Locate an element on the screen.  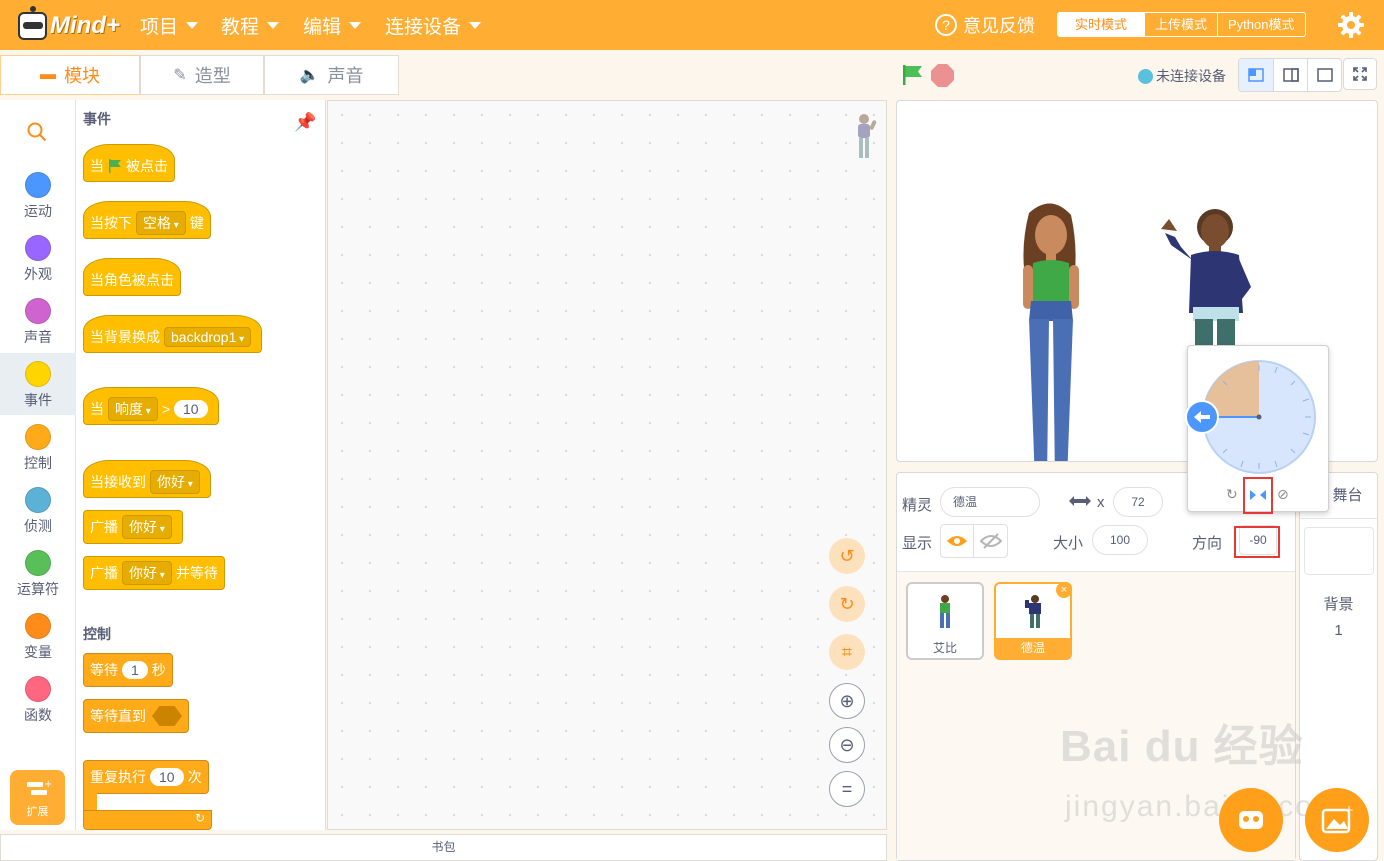
clean-up-button: ⌗ is located at coordinates (847, 652).